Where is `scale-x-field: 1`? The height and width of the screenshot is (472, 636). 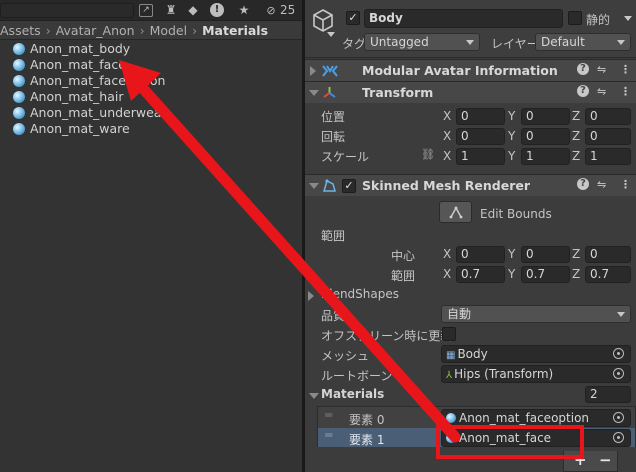 scale-x-field: 1 is located at coordinates (480, 156).